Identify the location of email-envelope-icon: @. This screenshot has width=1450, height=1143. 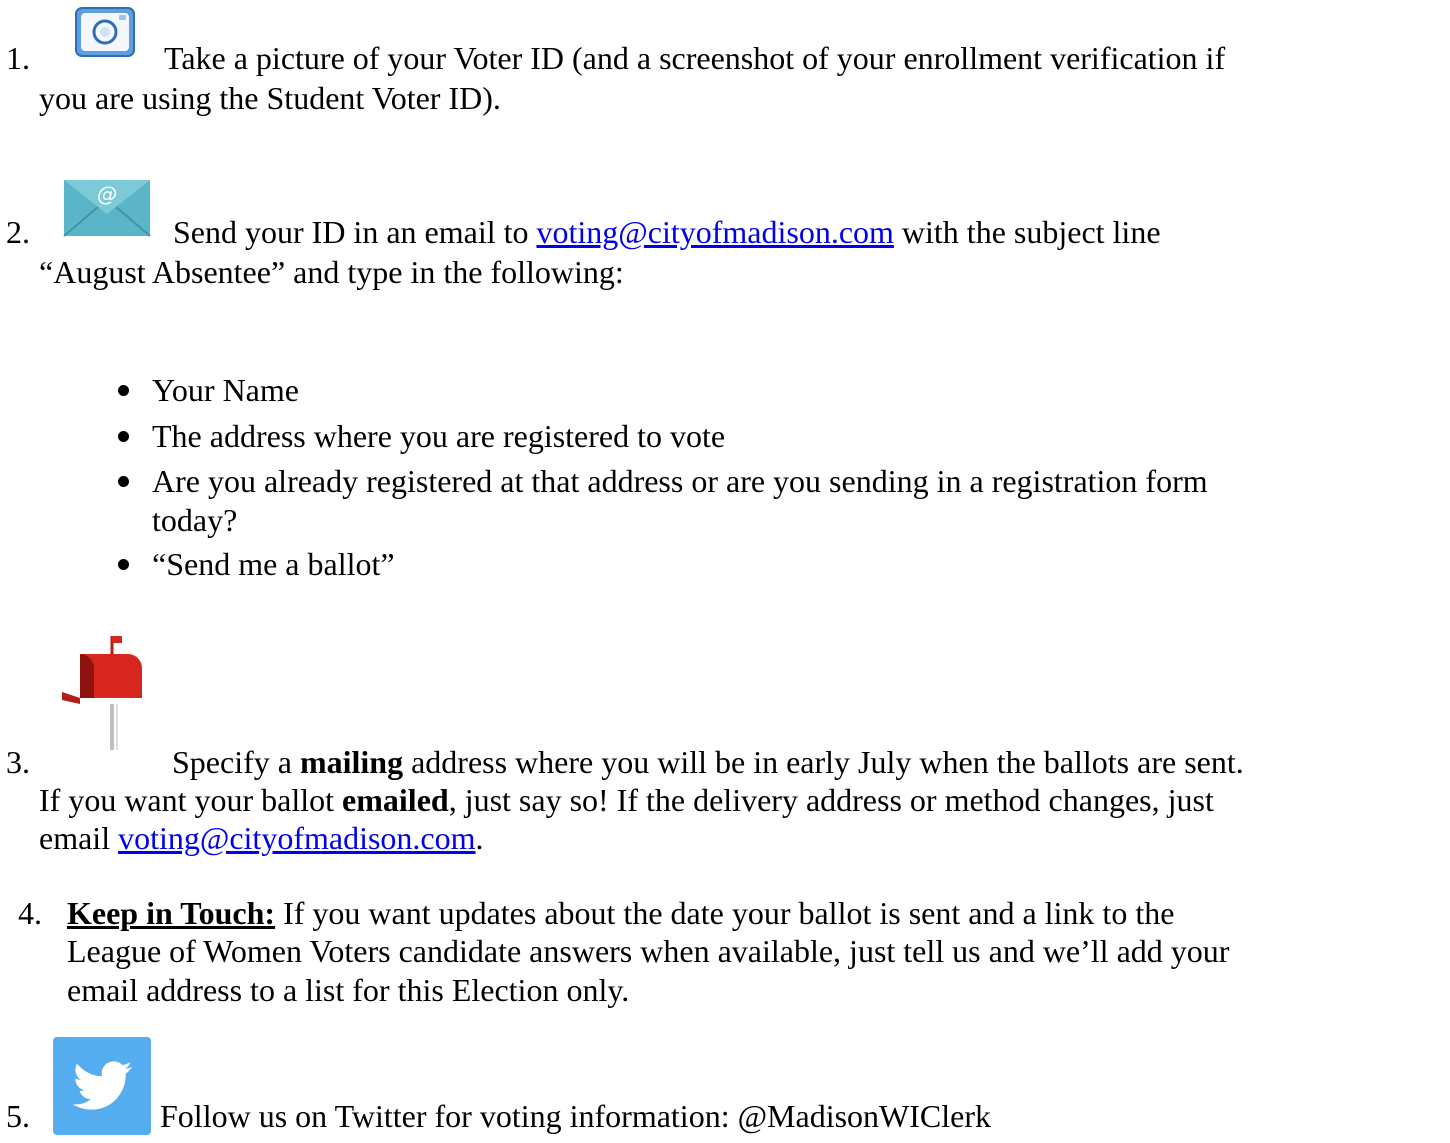
(107, 212).